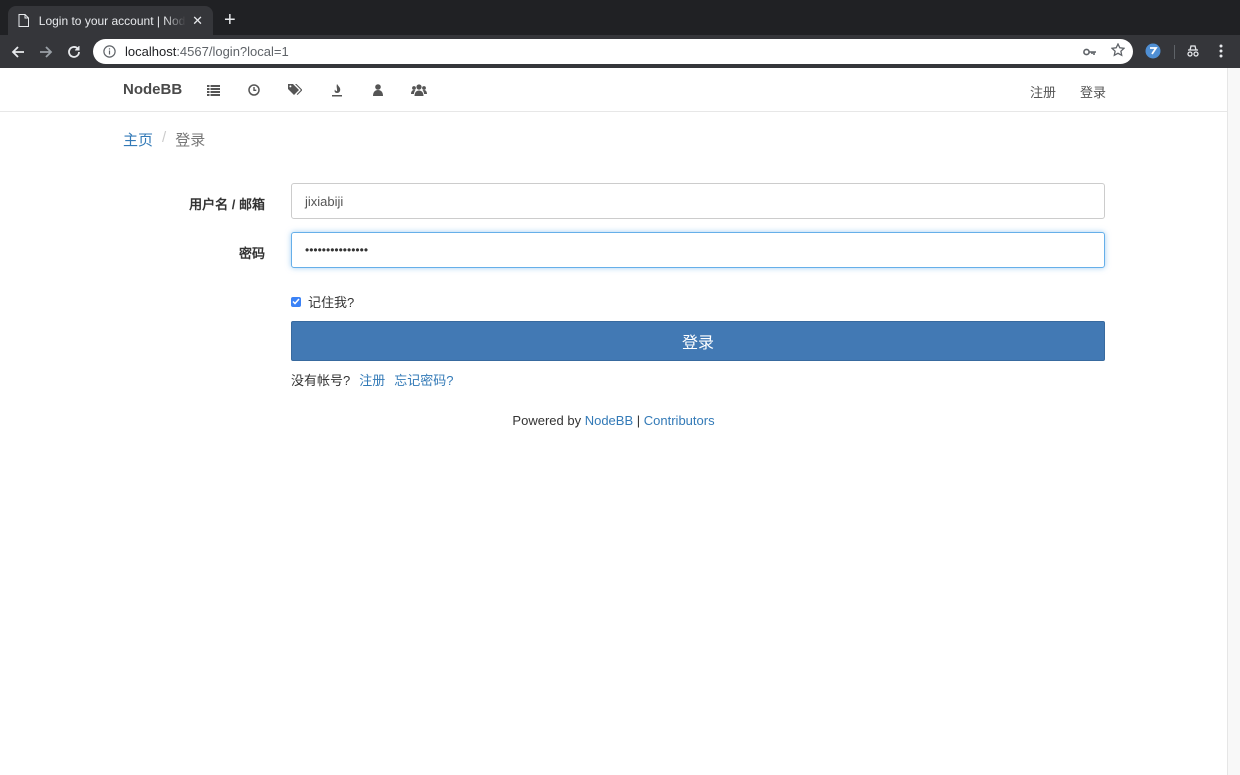  Describe the element at coordinates (698, 250) in the screenshot. I see `password-input: •••••••••••••••` at that location.